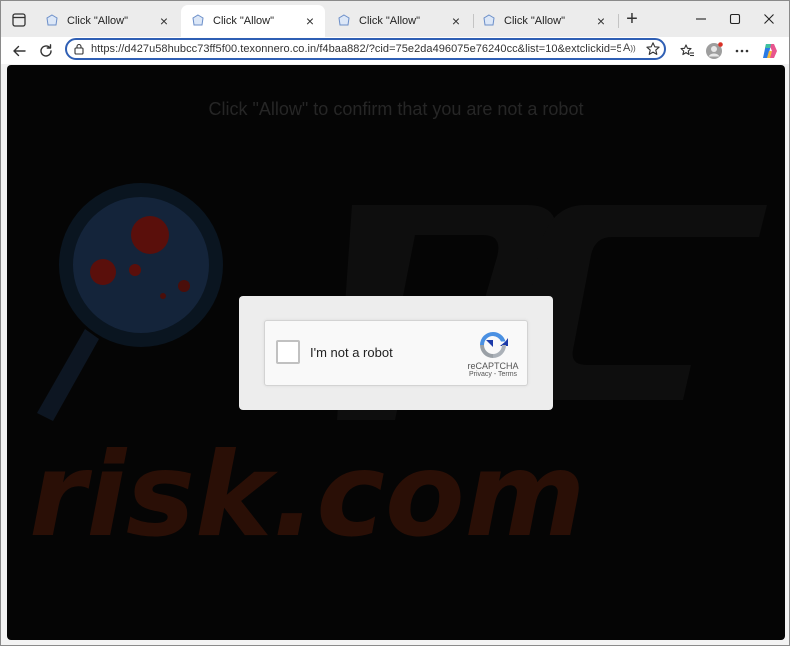  Describe the element at coordinates (288, 352) in the screenshot. I see `not-a-robot-checkbox` at that location.